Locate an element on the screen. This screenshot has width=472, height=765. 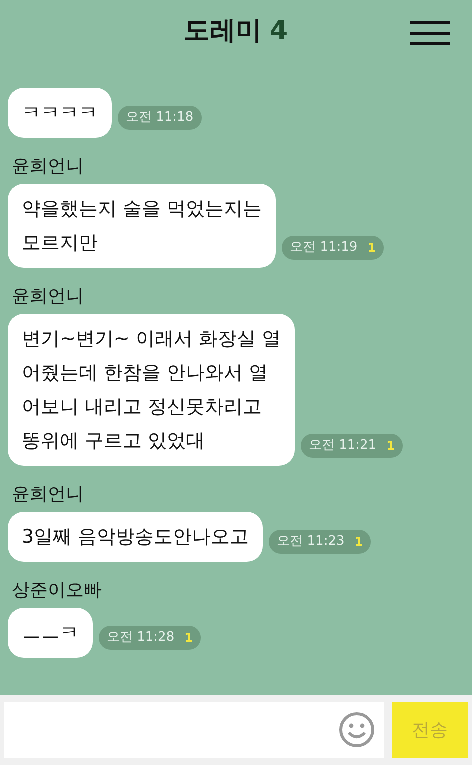
message-bubble: 3일째 음악방송도안나오고 is located at coordinates (136, 537).